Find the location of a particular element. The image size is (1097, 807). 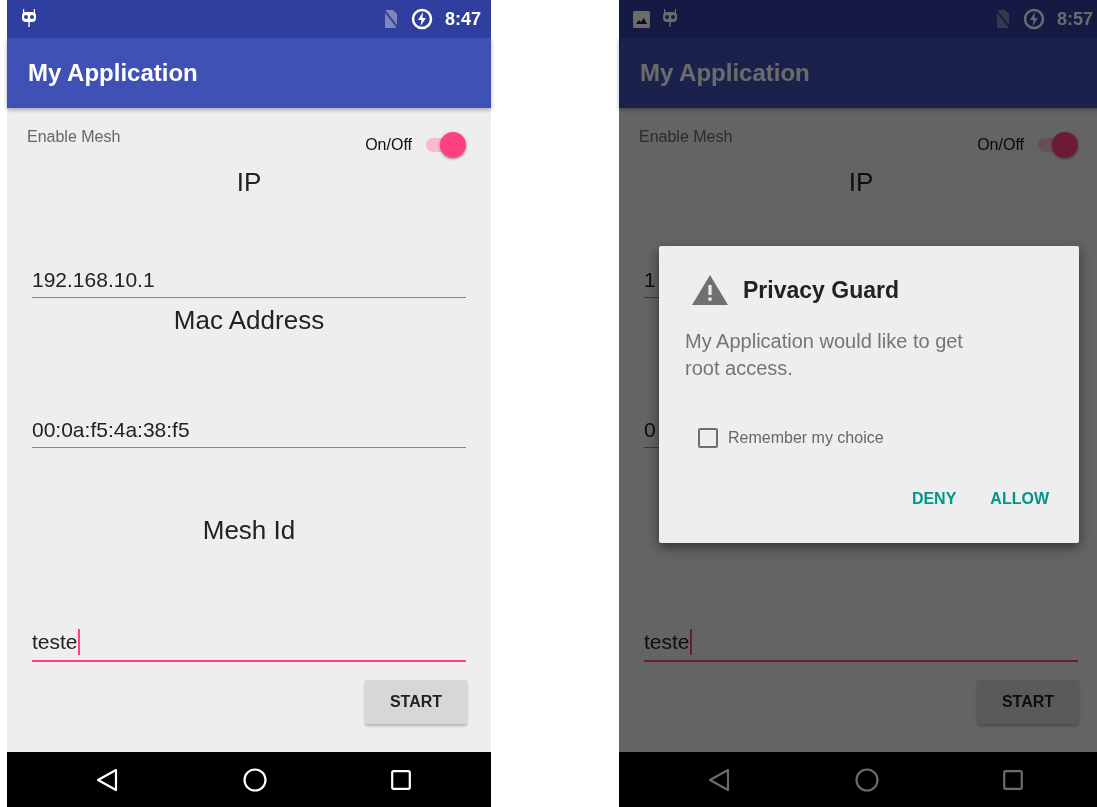

recents-icon is located at coordinates (401, 779).